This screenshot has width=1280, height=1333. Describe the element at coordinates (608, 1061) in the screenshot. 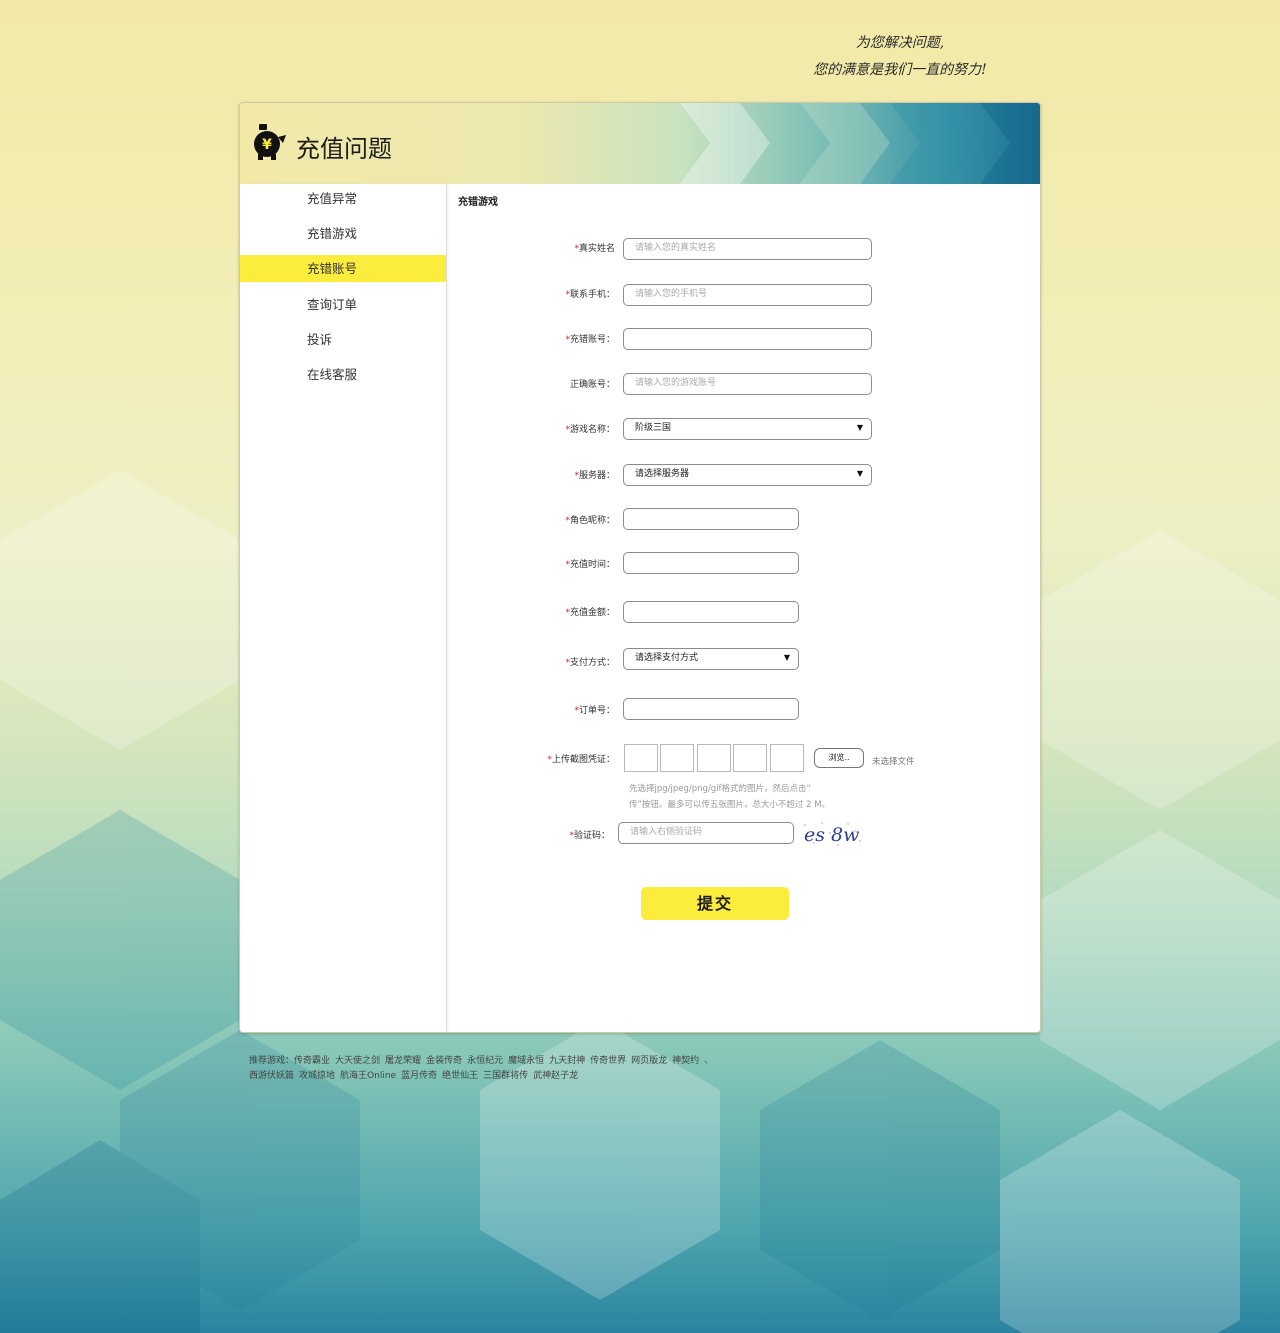

I see `game-link: 传奇世界` at that location.